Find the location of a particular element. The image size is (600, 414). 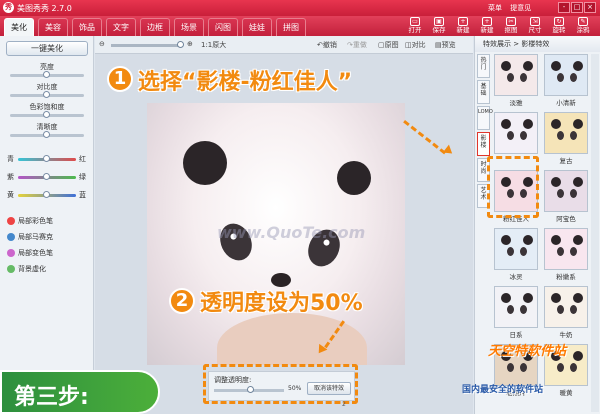

redo-button: ↷重做 is located at coordinates (357, 45).